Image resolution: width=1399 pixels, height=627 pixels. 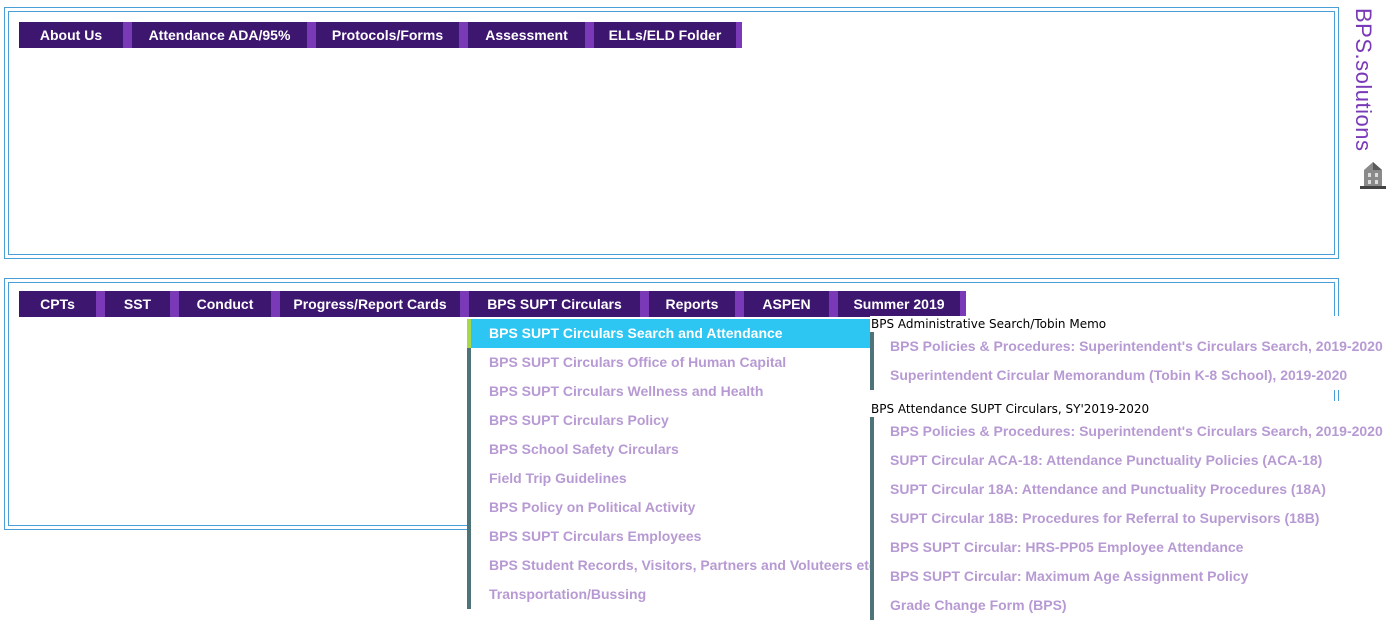 What do you see at coordinates (696, 304) in the screenshot?
I see `nav-reports: Reports` at bounding box center [696, 304].